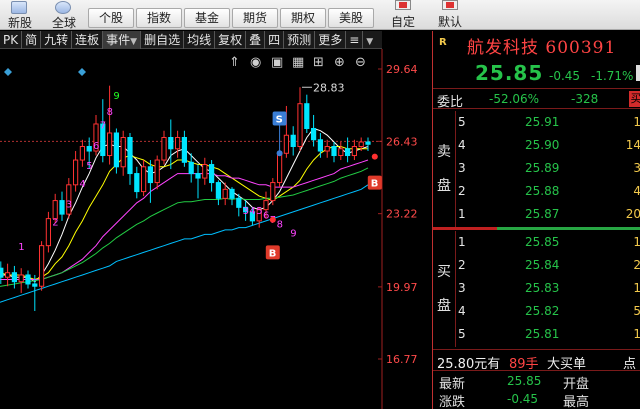 The width and height of the screenshot is (640, 409). What do you see at coordinates (629, 362) in the screenshot?
I see `big-order-dot: 点` at bounding box center [629, 362].